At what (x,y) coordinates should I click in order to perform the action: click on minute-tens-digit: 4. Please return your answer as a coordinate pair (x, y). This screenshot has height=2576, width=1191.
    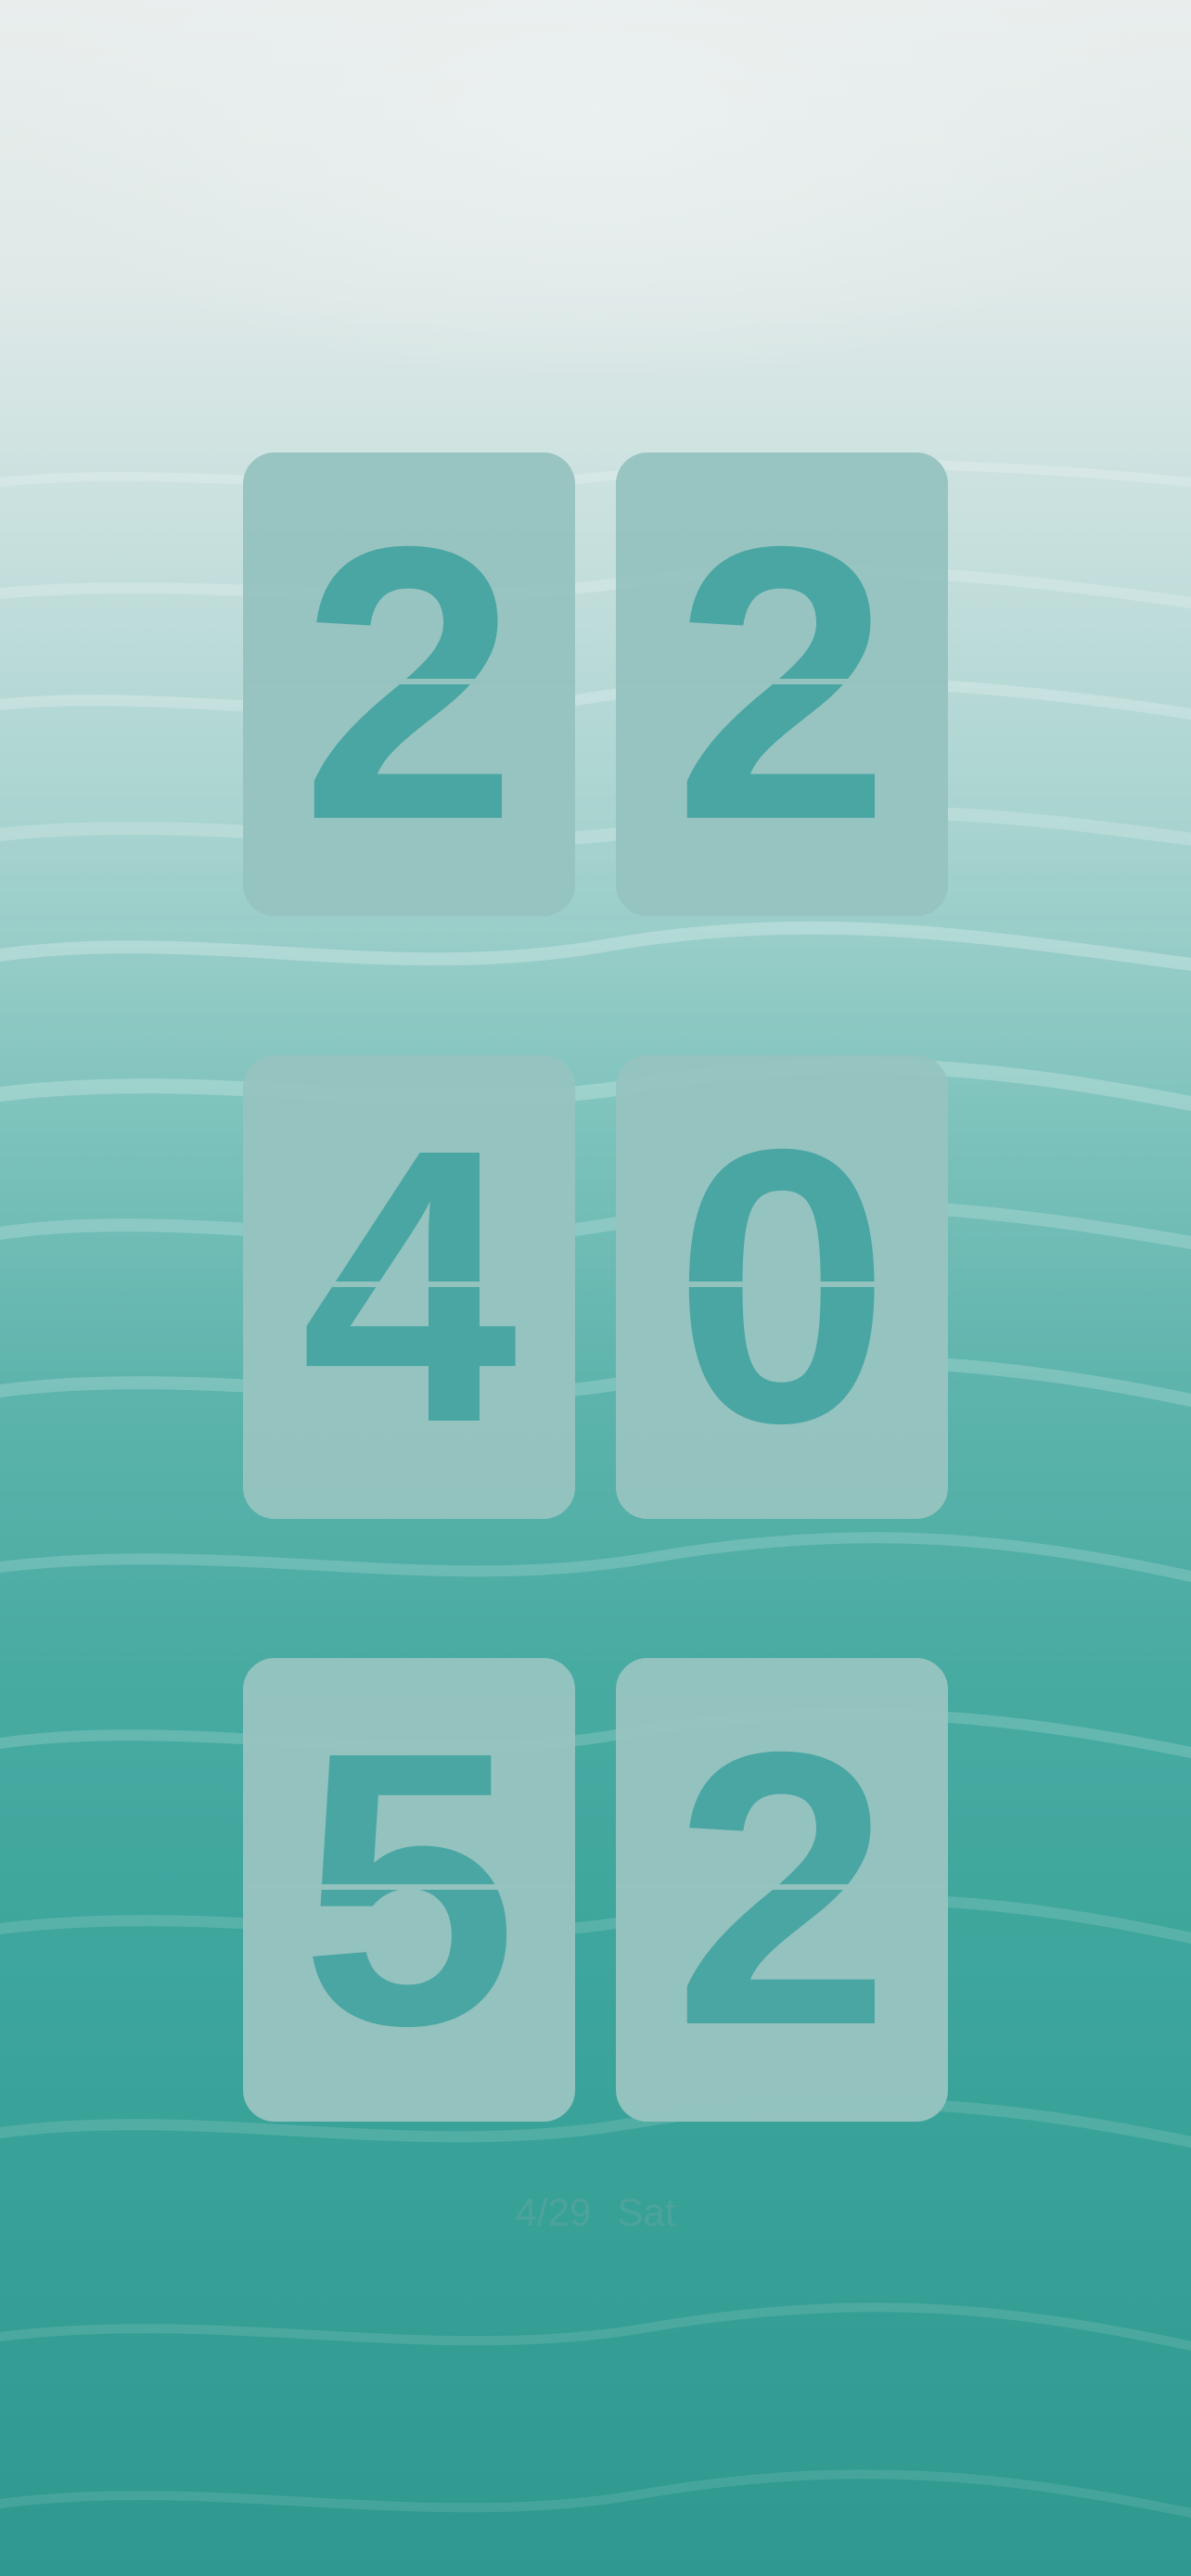
    Looking at the image, I should click on (409, 1286).